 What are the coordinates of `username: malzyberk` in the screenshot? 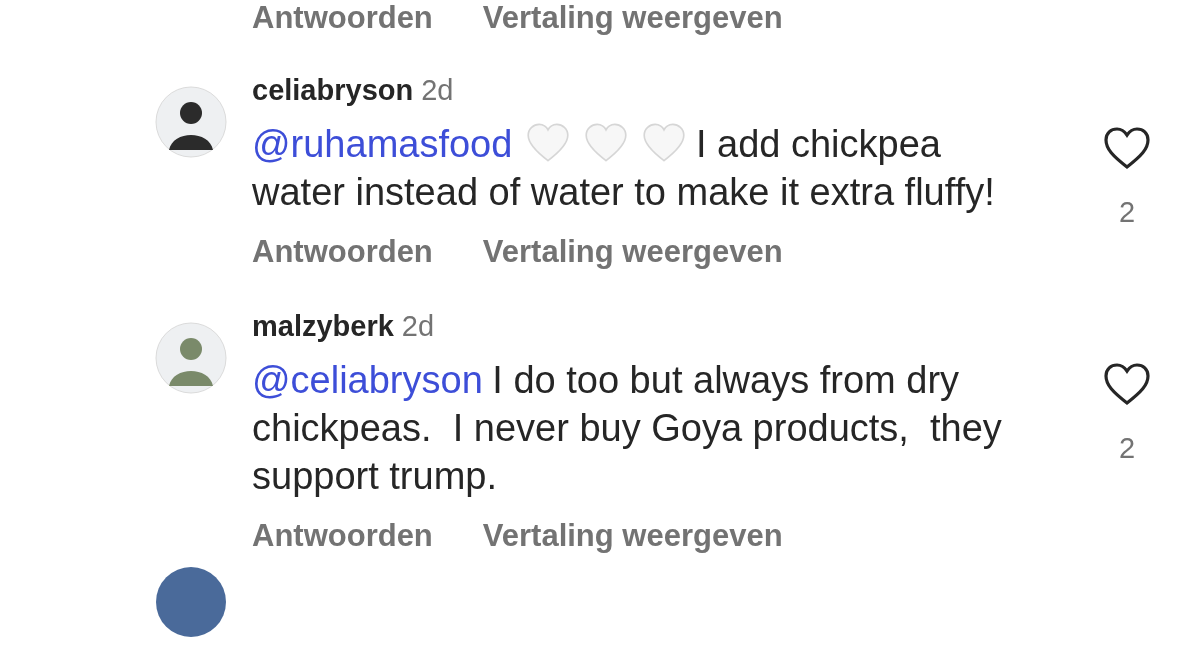 It's located at (323, 326).